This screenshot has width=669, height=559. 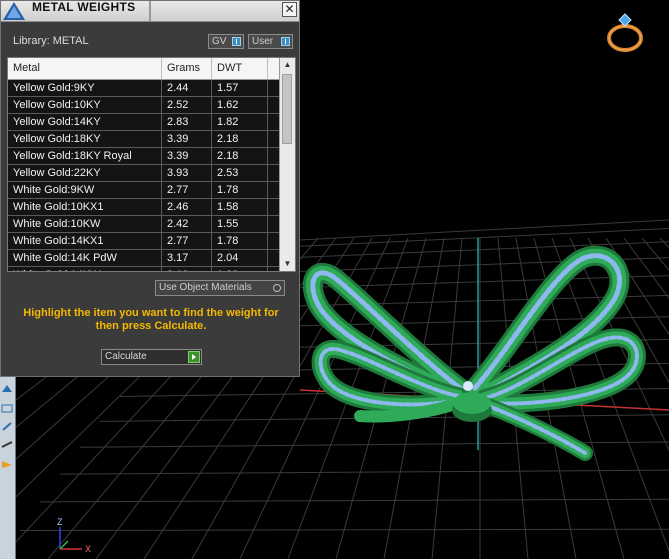 I want to click on column-header-grams: Grams, so click(x=187, y=68).